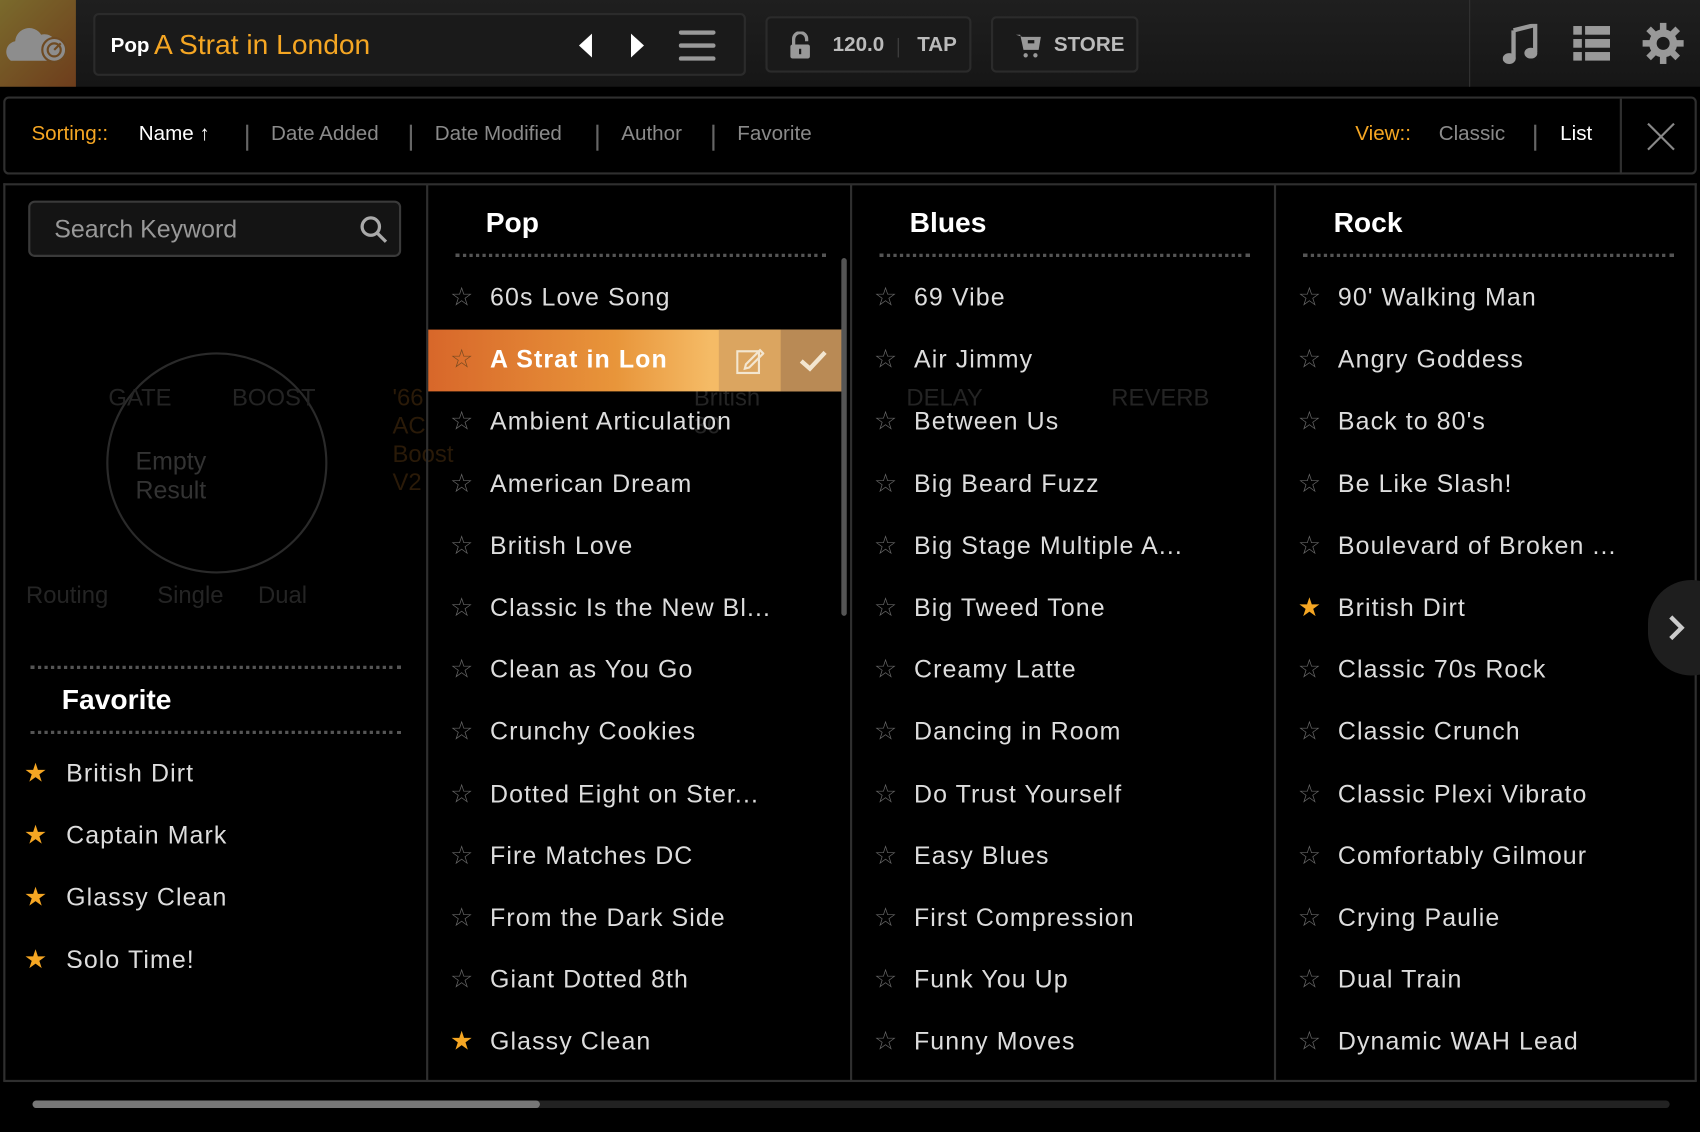 The image size is (1700, 1132). What do you see at coordinates (213, 961) in the screenshot?
I see `favorite-item: ★ Solo Time!` at bounding box center [213, 961].